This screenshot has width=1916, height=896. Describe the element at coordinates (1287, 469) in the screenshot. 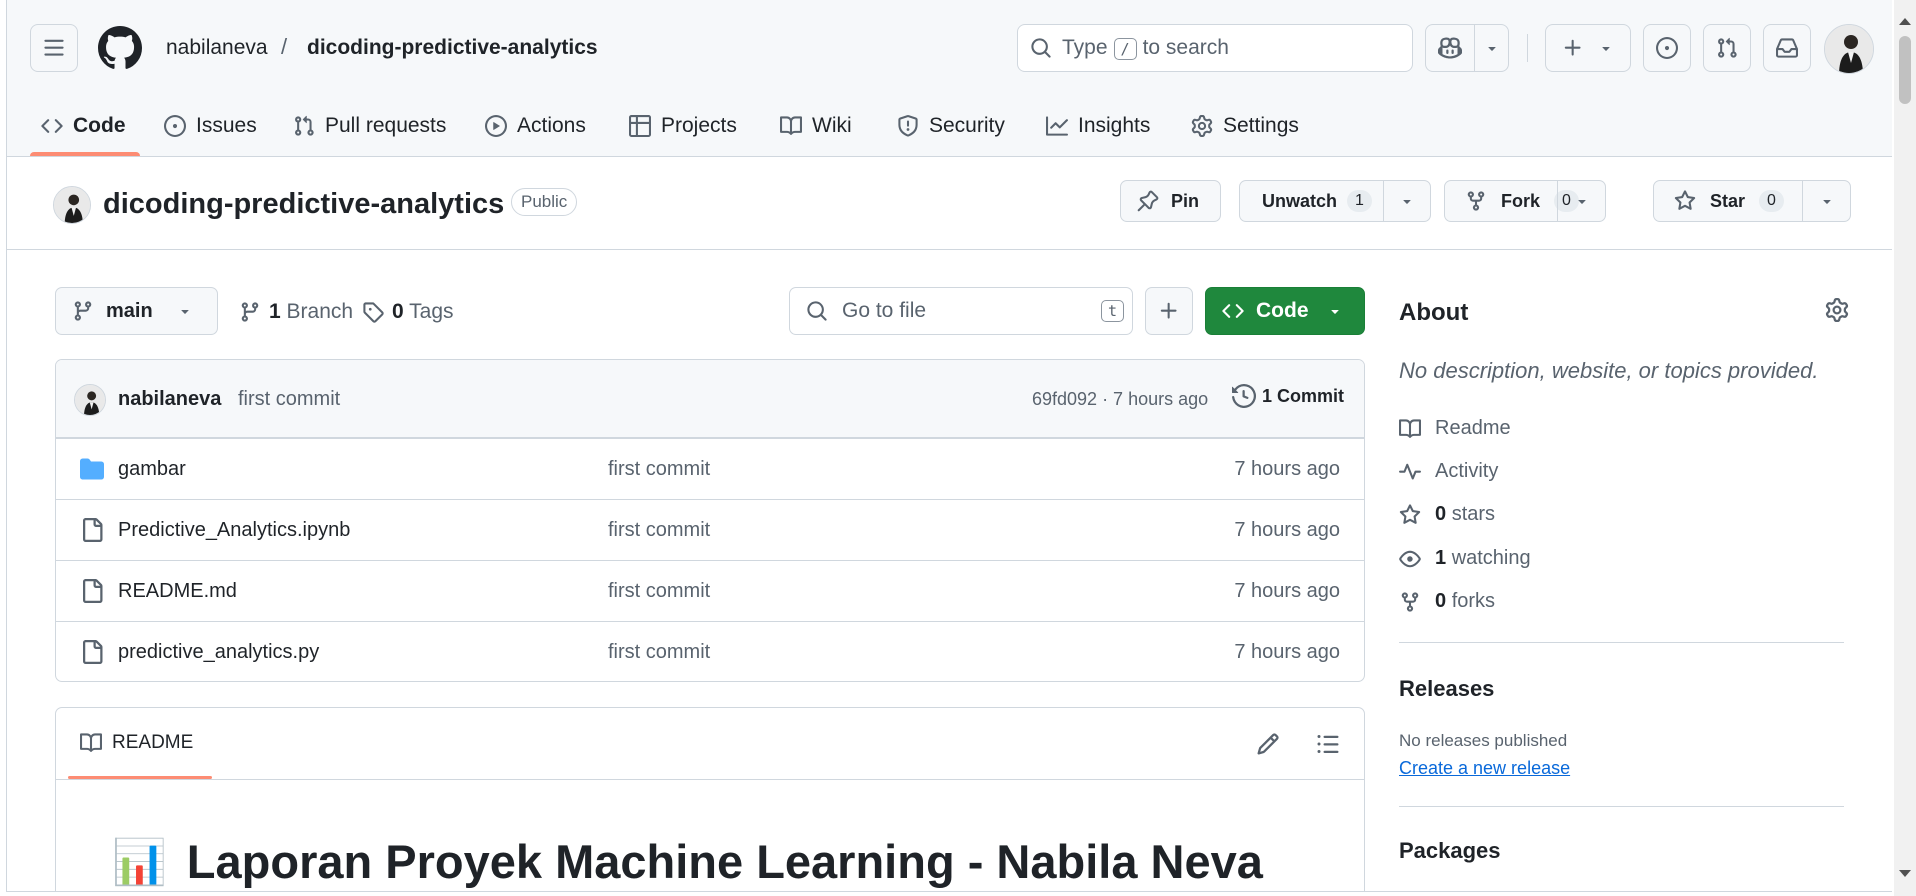

I see `file-commit-time: 7 hours ago` at that location.